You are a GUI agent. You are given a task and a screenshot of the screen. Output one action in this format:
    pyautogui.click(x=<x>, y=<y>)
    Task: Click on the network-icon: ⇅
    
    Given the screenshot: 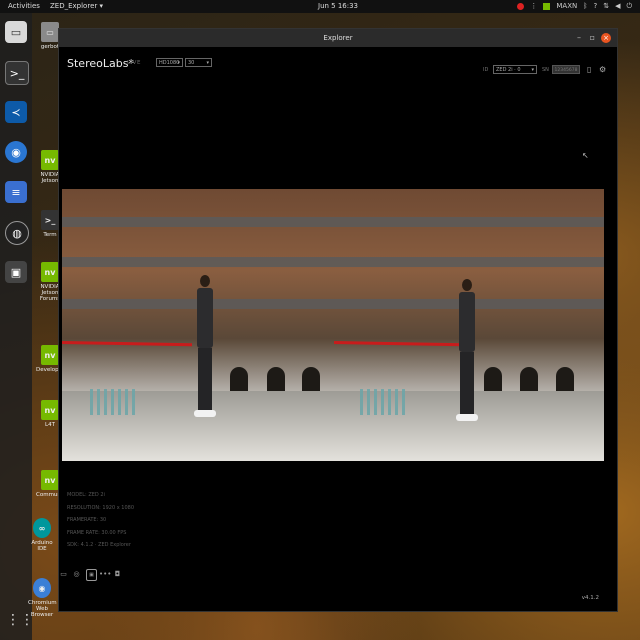 What is the action you would take?
    pyautogui.click(x=606, y=6)
    